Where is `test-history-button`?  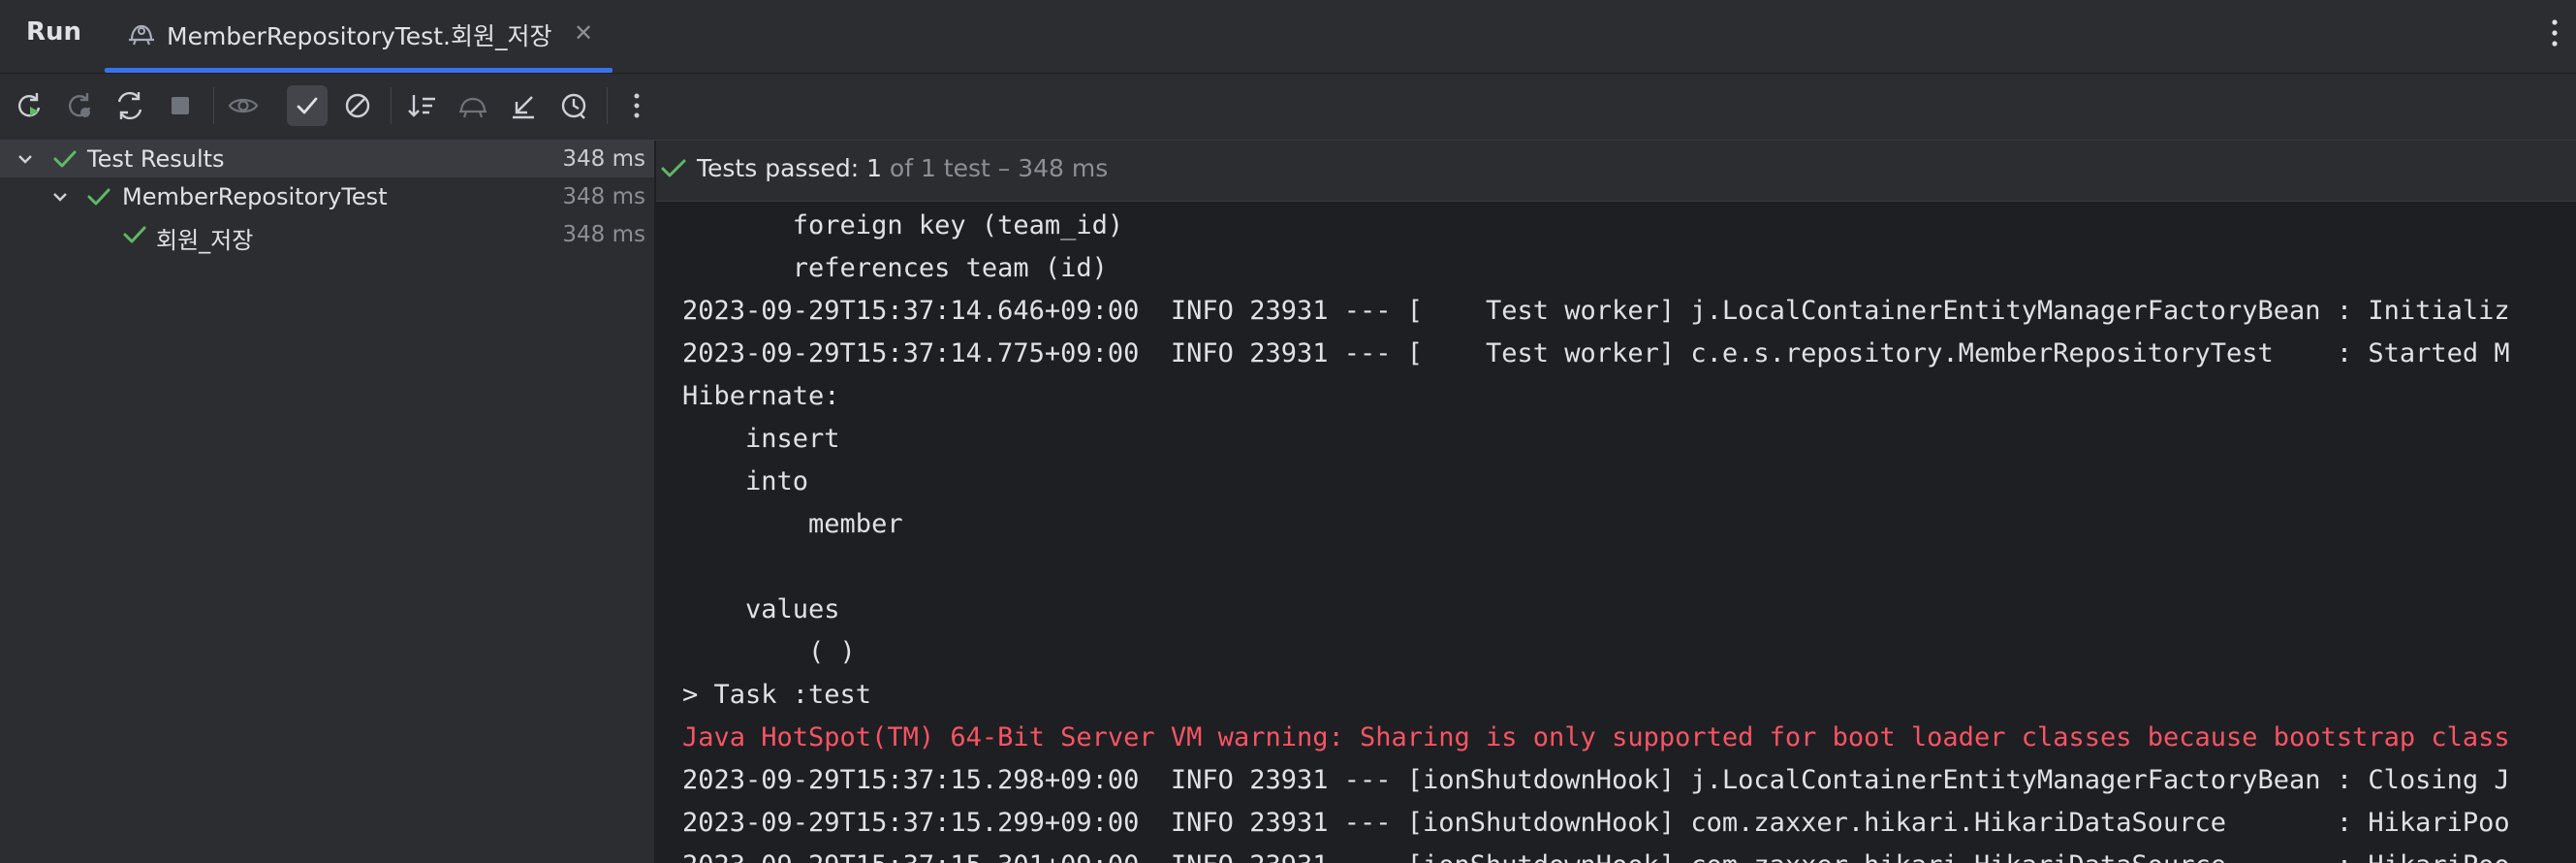 test-history-button is located at coordinates (573, 106).